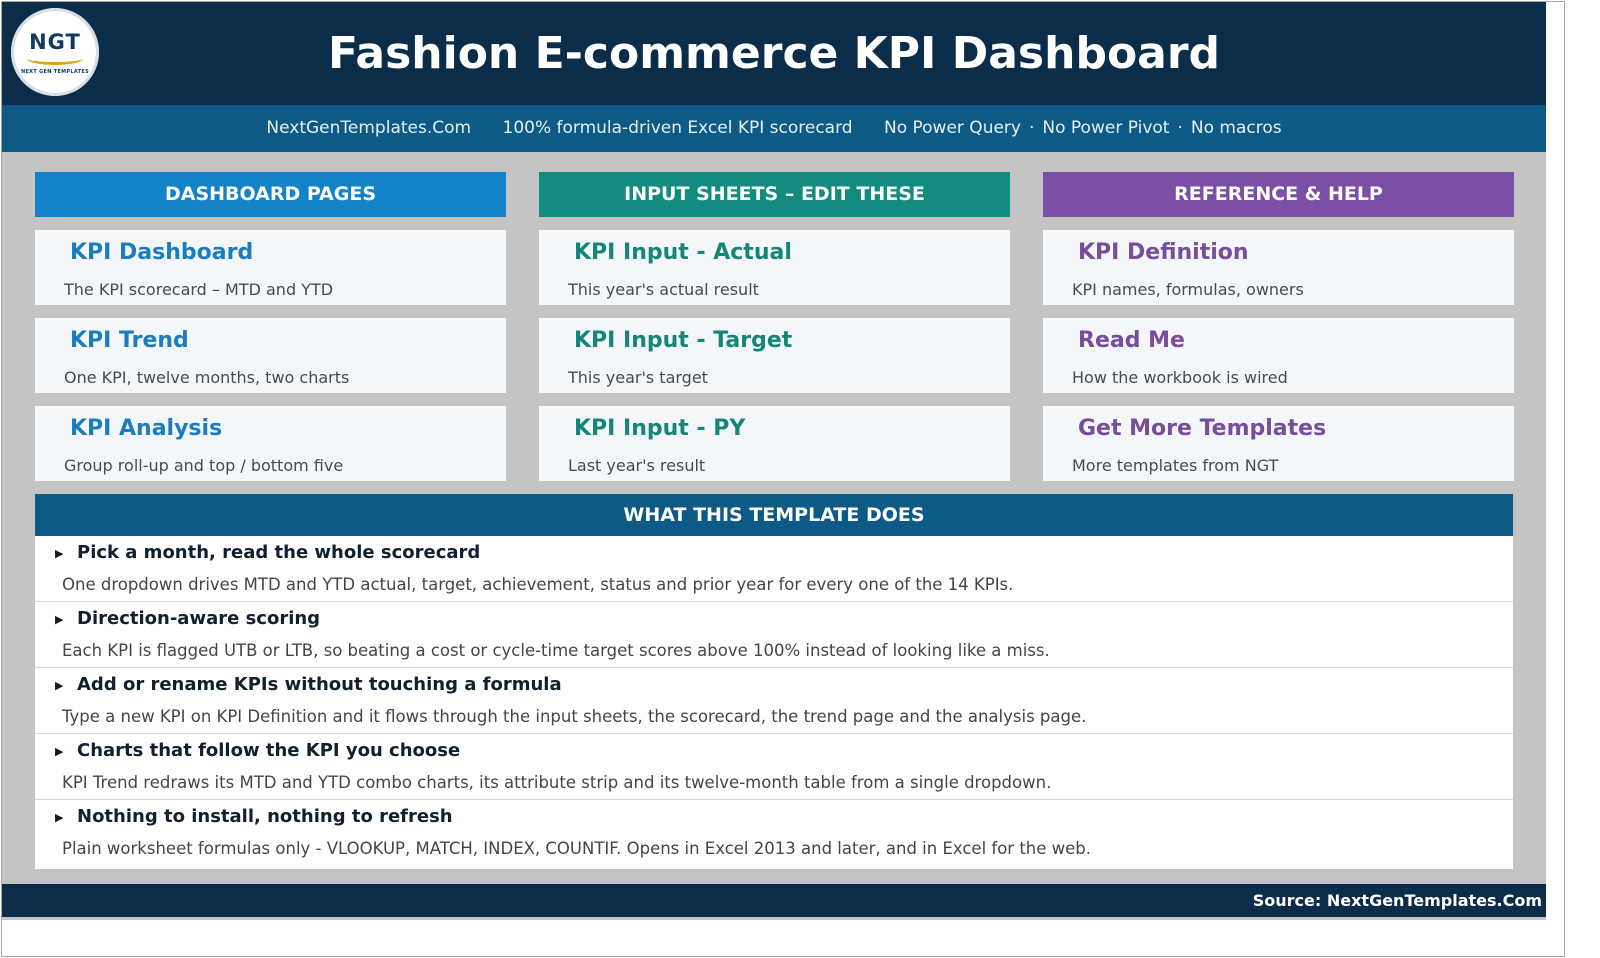 The height and width of the screenshot is (958, 1600). Describe the element at coordinates (270, 194) in the screenshot. I see `dashboard-pages-heading: DASHBOARD PAGES` at that location.